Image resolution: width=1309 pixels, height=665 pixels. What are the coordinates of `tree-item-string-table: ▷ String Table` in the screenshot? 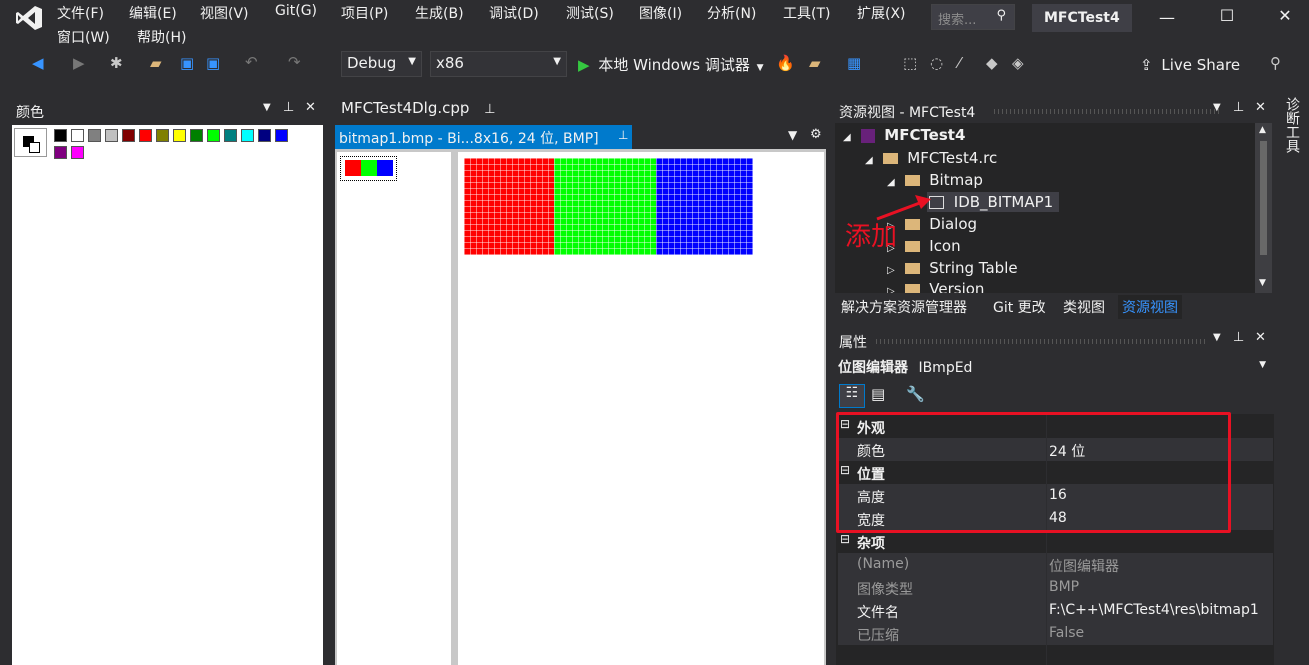 It's located at (952, 268).